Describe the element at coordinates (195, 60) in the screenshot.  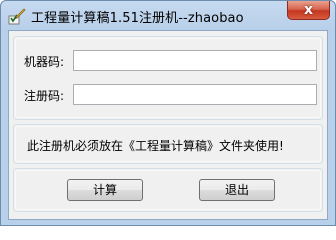
I see `machine-code-field` at that location.